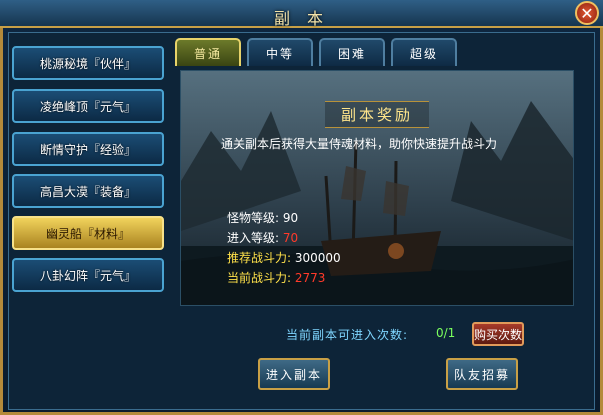 This screenshot has height=415, width=603. I want to click on entry-count-value: 0/1, so click(446, 333).